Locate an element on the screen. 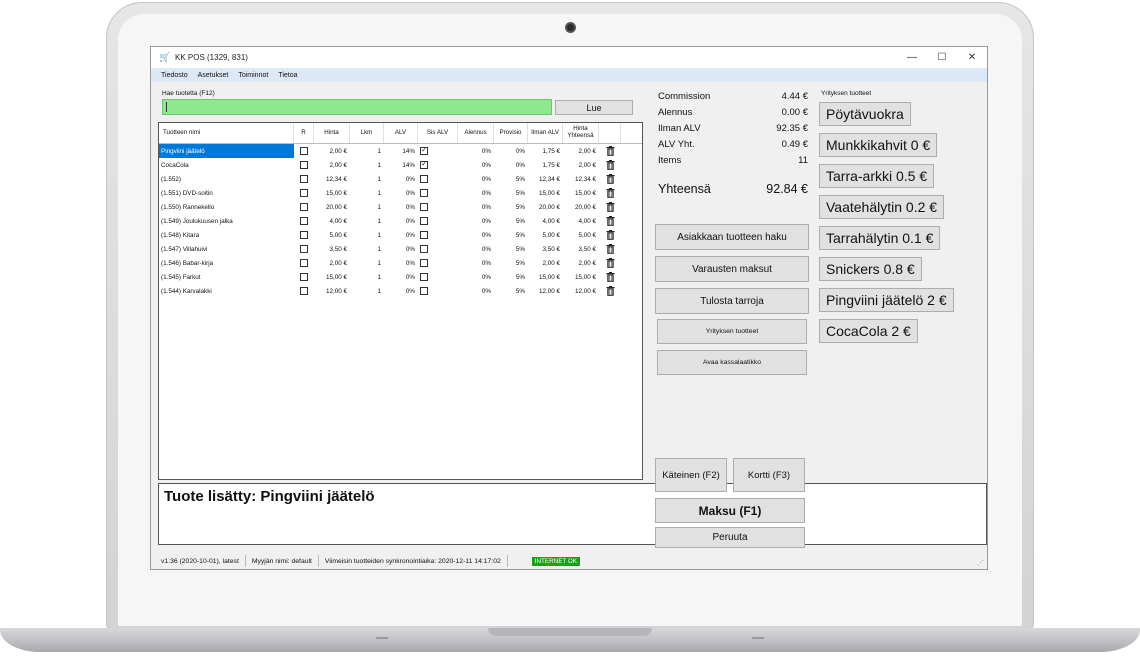 The height and width of the screenshot is (659, 1140). product-name: (1.550) Rannekello is located at coordinates (226, 207).